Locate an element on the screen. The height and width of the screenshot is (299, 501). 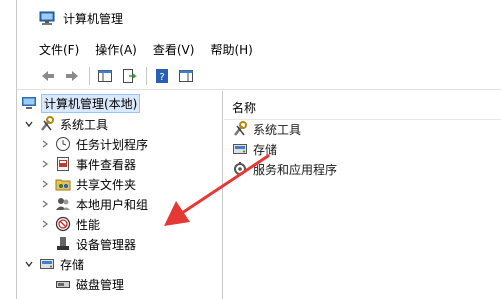
tree-item-storage: 存储 is located at coordinates (53, 264).